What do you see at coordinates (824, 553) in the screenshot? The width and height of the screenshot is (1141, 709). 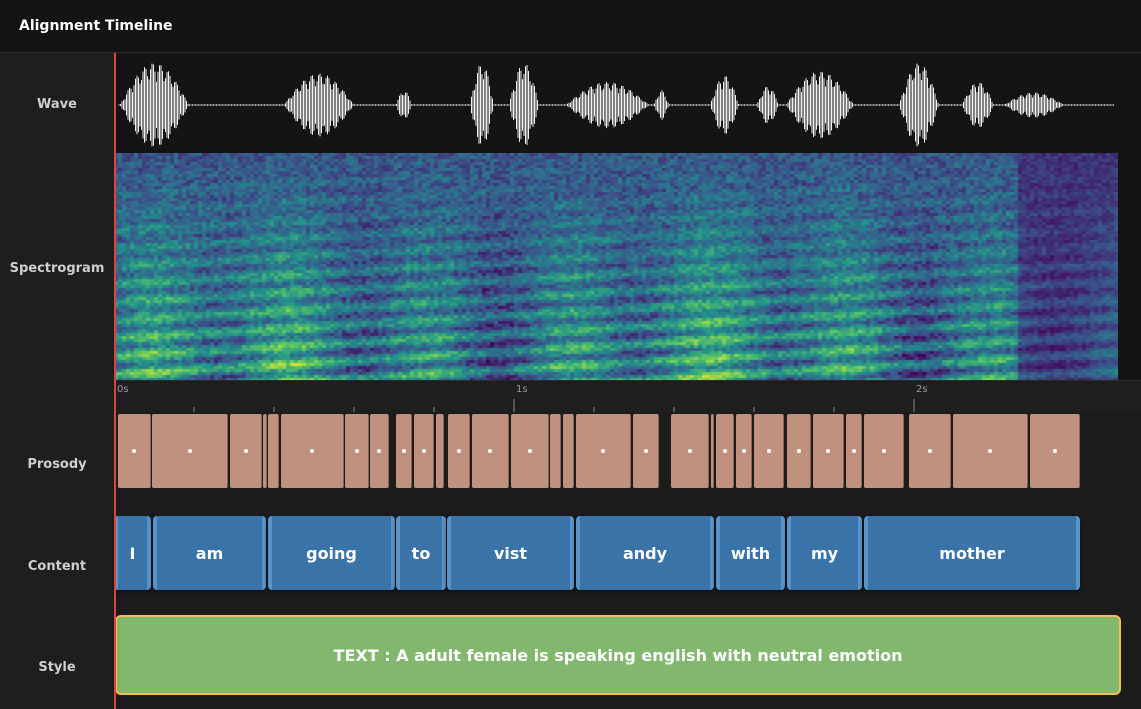 I see `word-block: my` at bounding box center [824, 553].